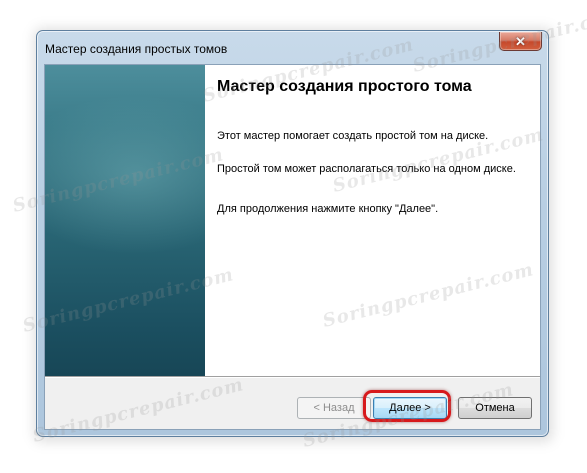 The width and height of the screenshot is (587, 473). Describe the element at coordinates (495, 408) in the screenshot. I see `cancel-button: Отмена` at that location.